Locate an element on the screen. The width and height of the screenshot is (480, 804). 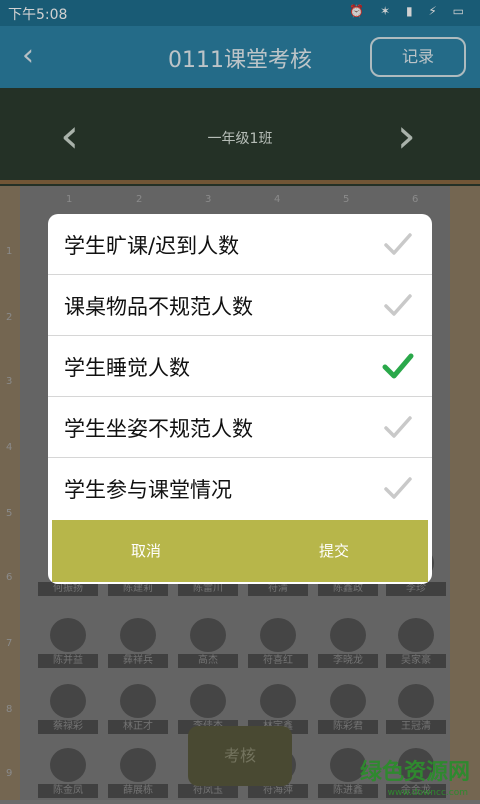
option-row: 学生睡觉人数 is located at coordinates (240, 366).